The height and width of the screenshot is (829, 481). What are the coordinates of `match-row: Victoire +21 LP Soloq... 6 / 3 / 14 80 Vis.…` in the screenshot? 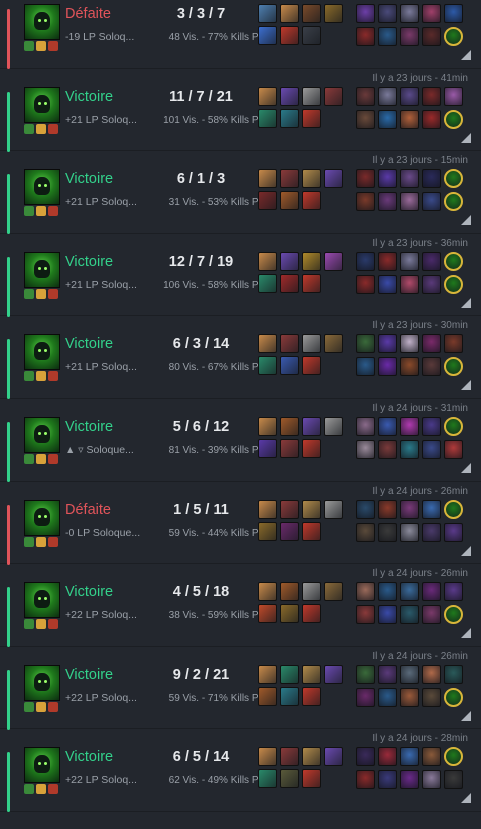 It's located at (240, 358).